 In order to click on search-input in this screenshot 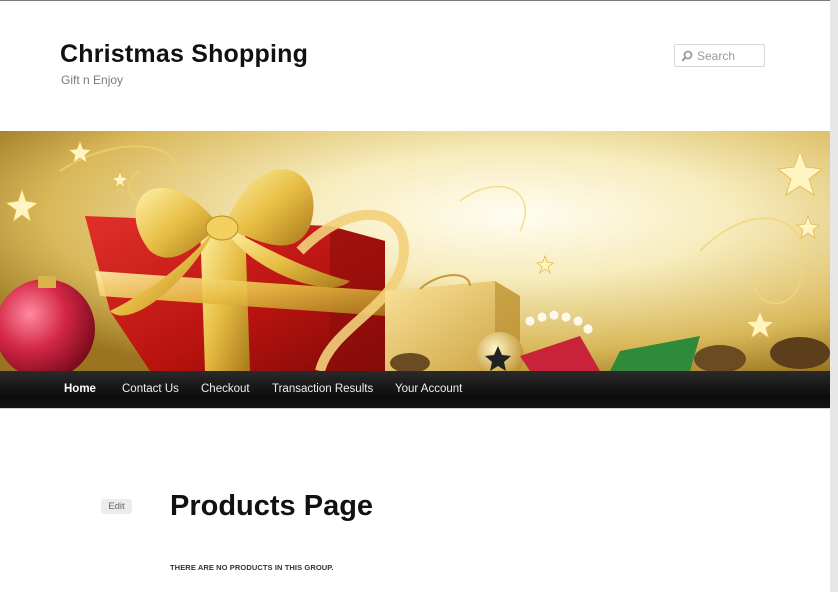, I will do `click(730, 55)`.